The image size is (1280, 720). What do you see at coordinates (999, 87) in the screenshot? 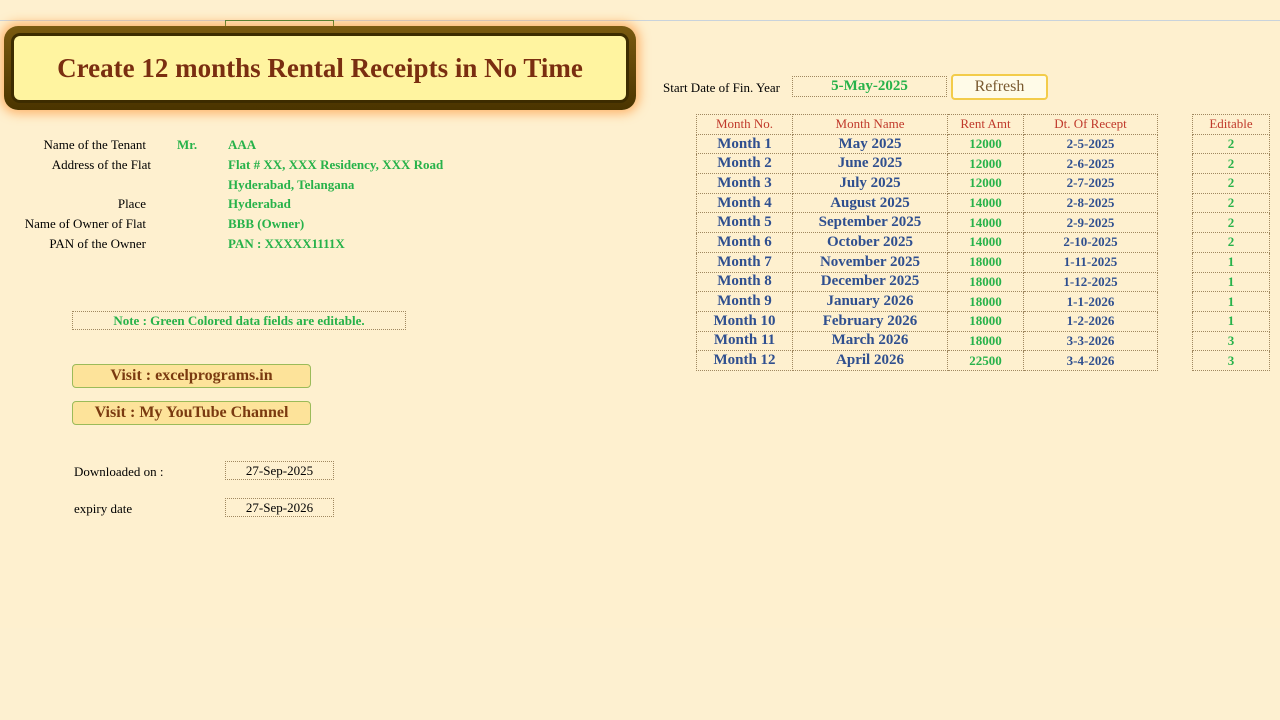
I see `refresh-button: Refresh` at bounding box center [999, 87].